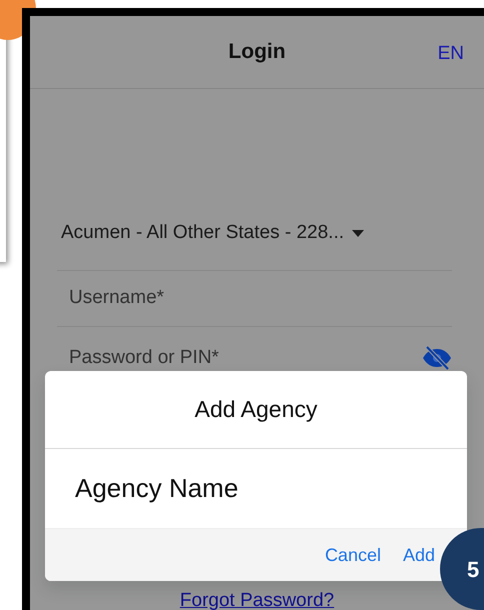 The width and height of the screenshot is (484, 610). Describe the element at coordinates (256, 298) in the screenshot. I see `username-field: Username*` at that location.